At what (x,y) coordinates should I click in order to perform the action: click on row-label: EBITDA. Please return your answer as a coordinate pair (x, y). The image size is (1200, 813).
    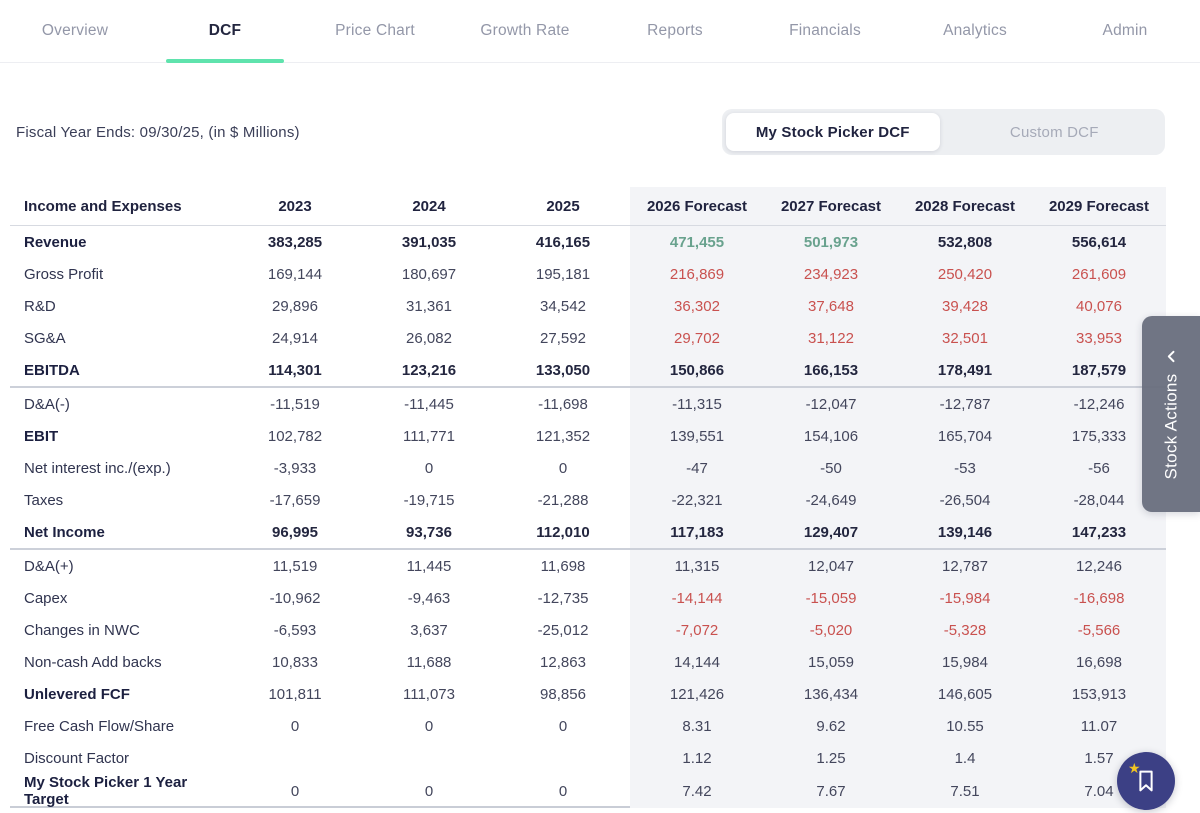
    Looking at the image, I should click on (52, 370).